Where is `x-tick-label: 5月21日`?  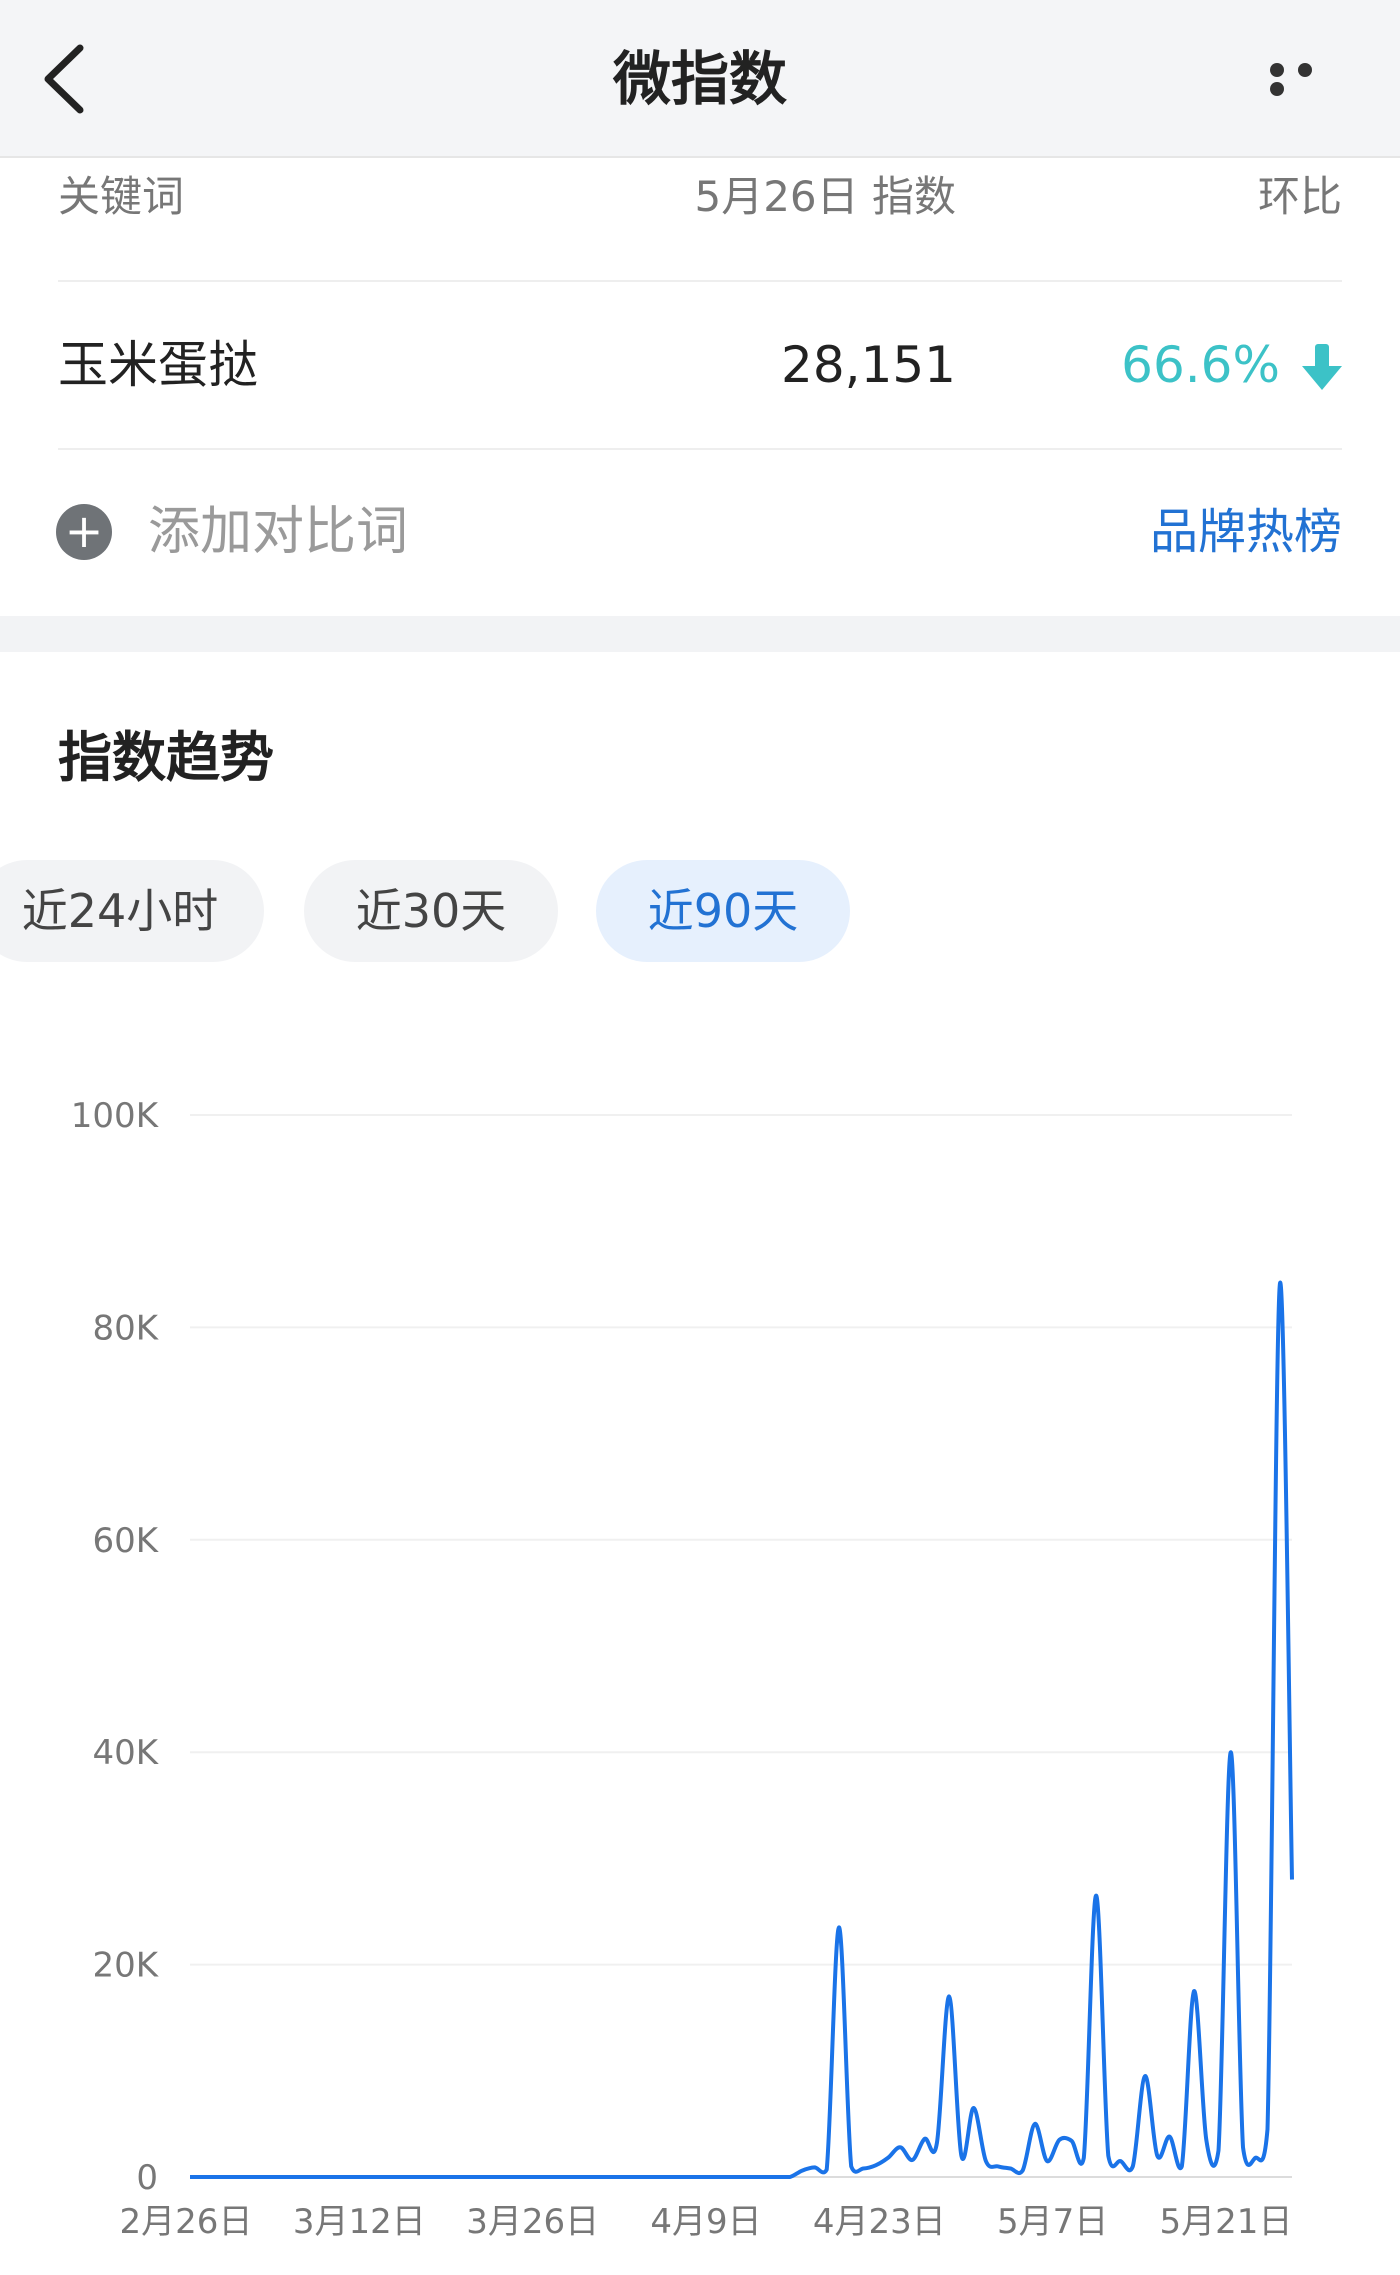 x-tick-label: 5月21日 is located at coordinates (1226, 2222).